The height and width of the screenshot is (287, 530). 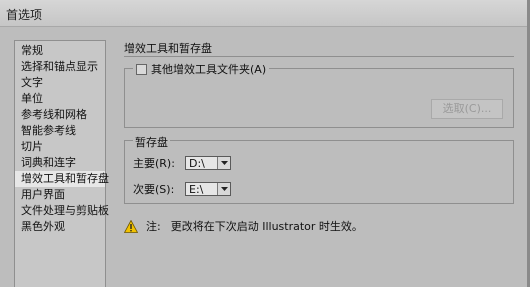 I want to click on section-divider, so click(x=319, y=56).